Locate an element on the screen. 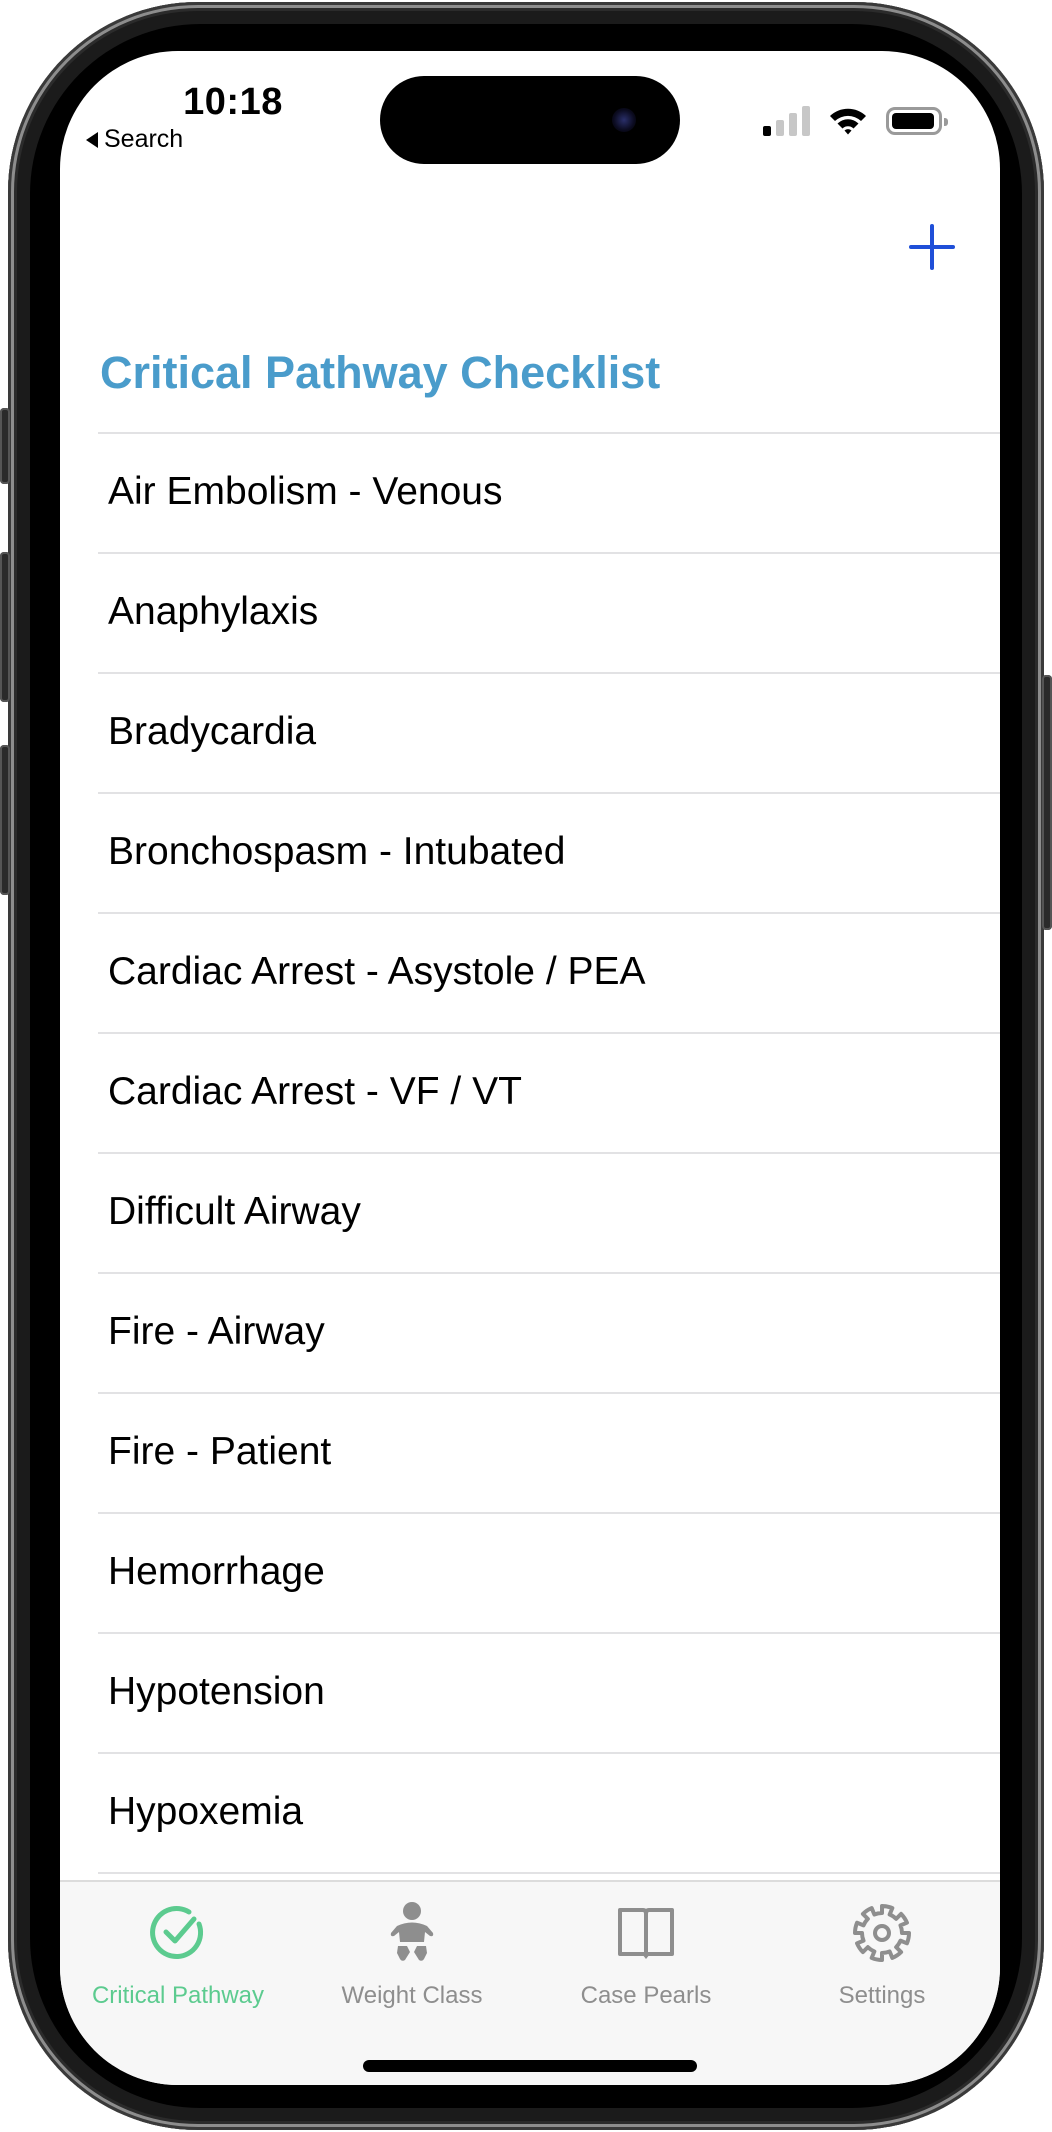  tab-critical-pathway: Critical Pathway is located at coordinates (178, 1947).